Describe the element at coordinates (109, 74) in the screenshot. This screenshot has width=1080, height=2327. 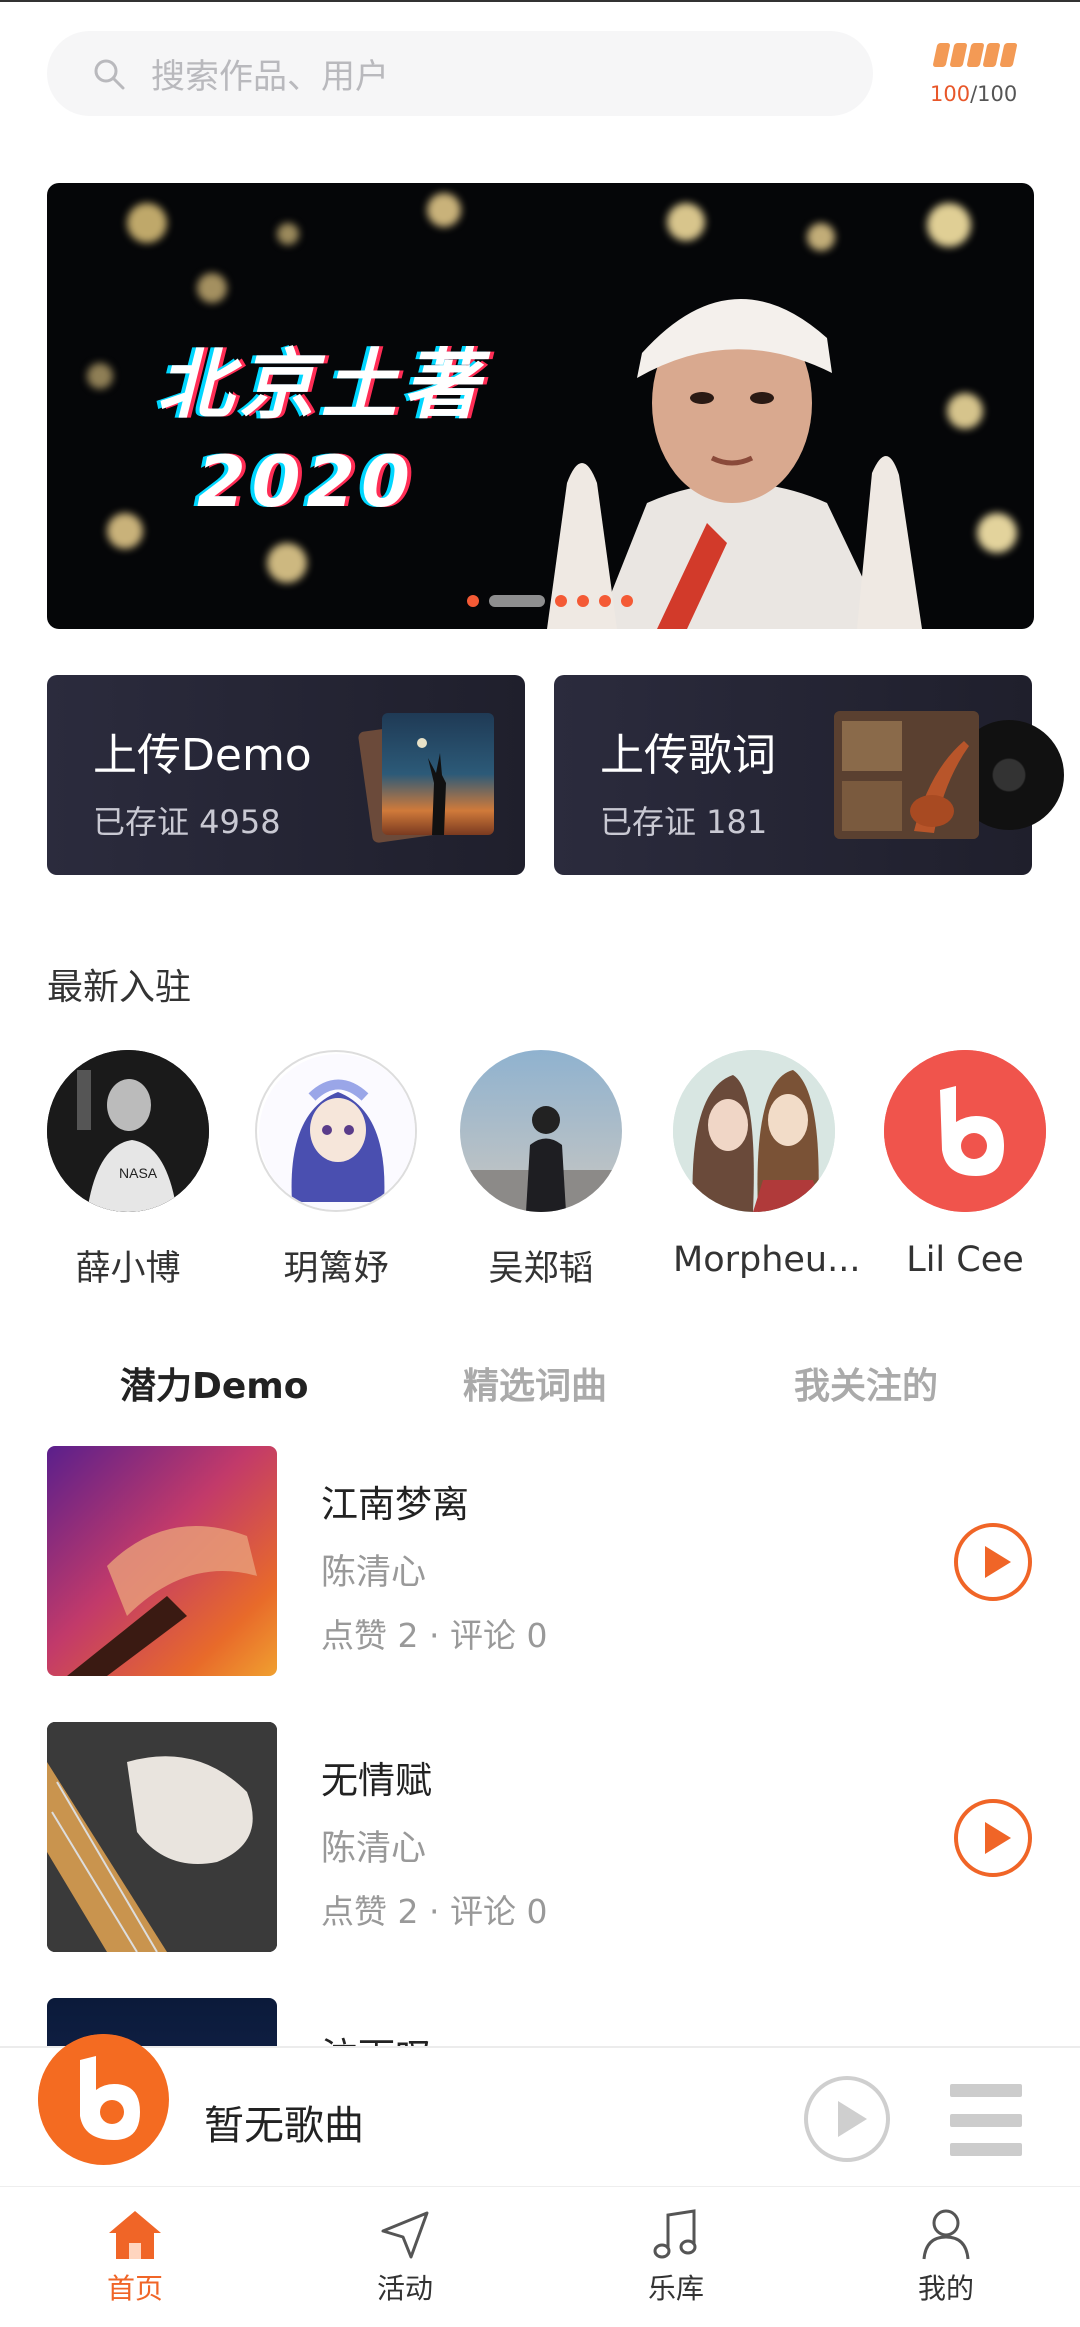
I see `search-icon` at that location.